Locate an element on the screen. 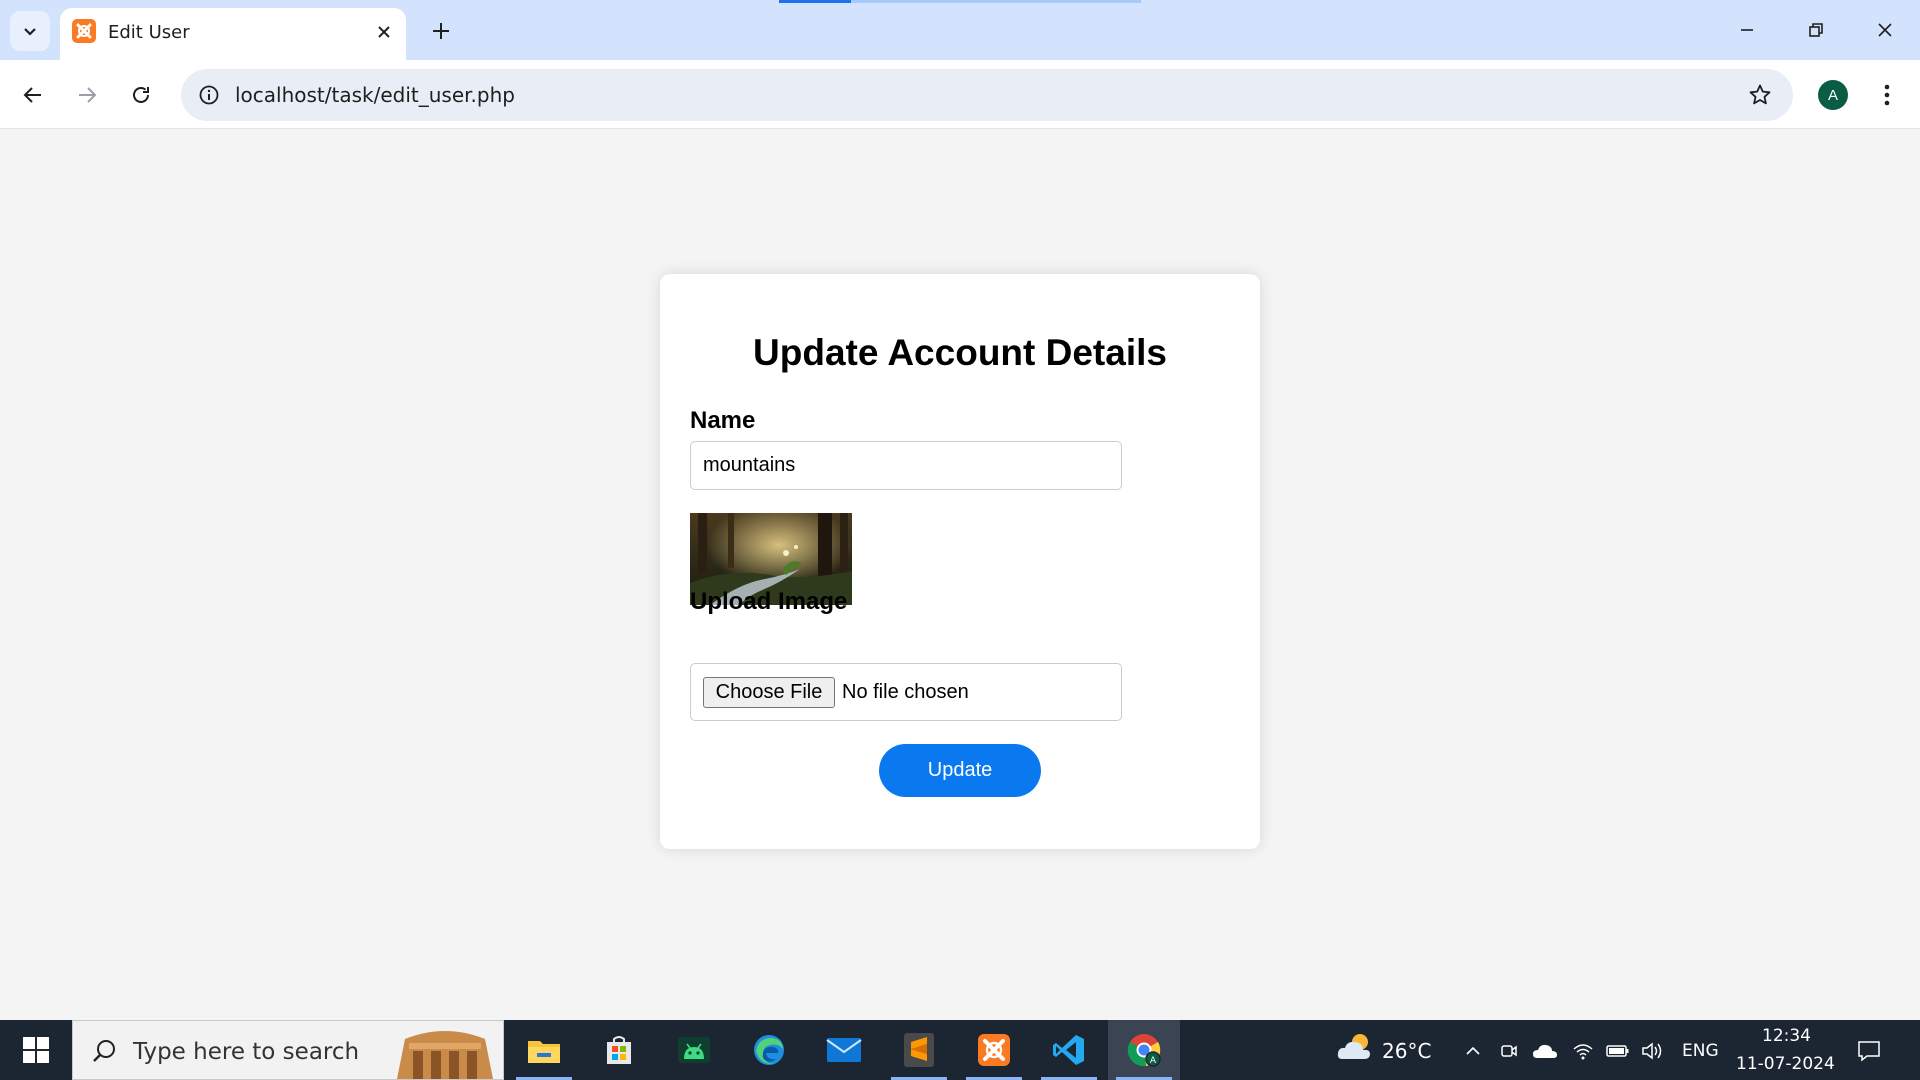  browser-toolbar: localhost/task/edit_user.php is located at coordinates (960, 94).